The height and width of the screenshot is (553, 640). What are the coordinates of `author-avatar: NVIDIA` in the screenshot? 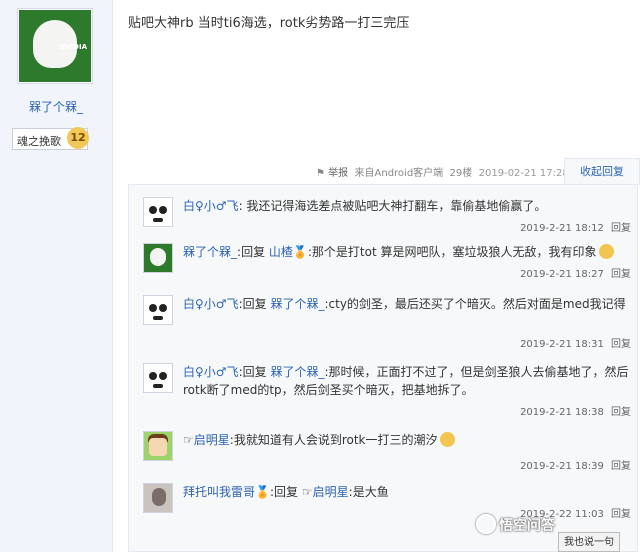 It's located at (55, 46).